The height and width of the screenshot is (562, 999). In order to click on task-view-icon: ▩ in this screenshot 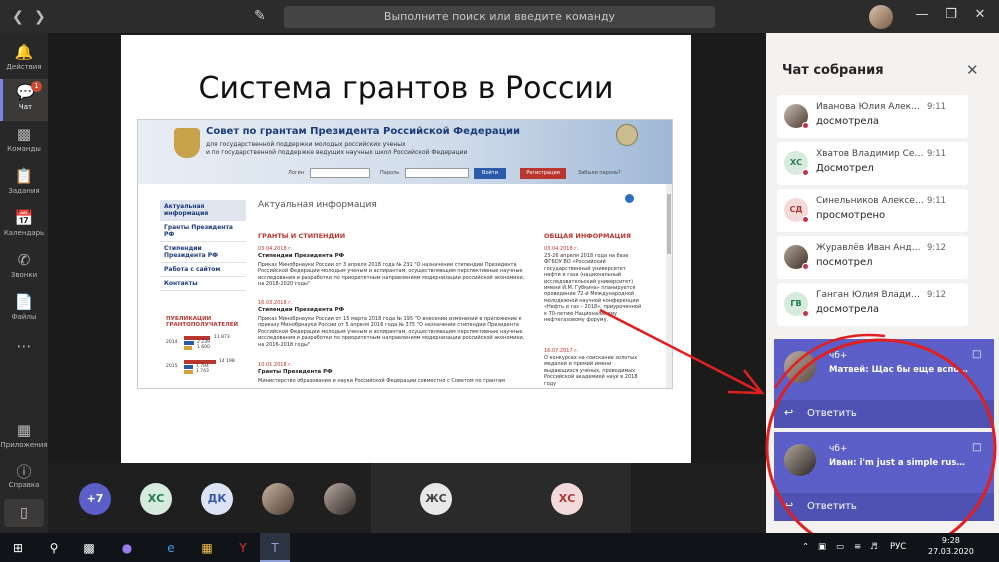, I will do `click(89, 548)`.